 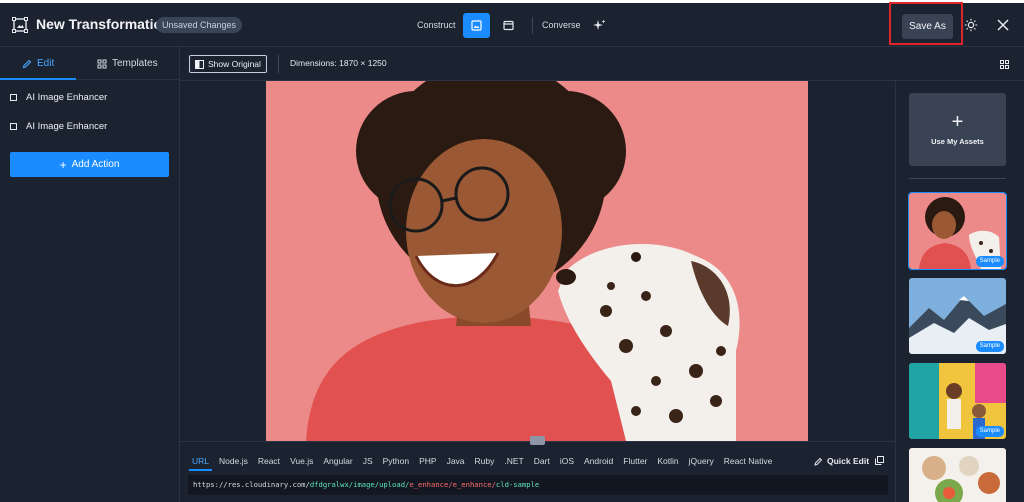 I want to click on lang-tab-ruby: Ruby, so click(x=485, y=461).